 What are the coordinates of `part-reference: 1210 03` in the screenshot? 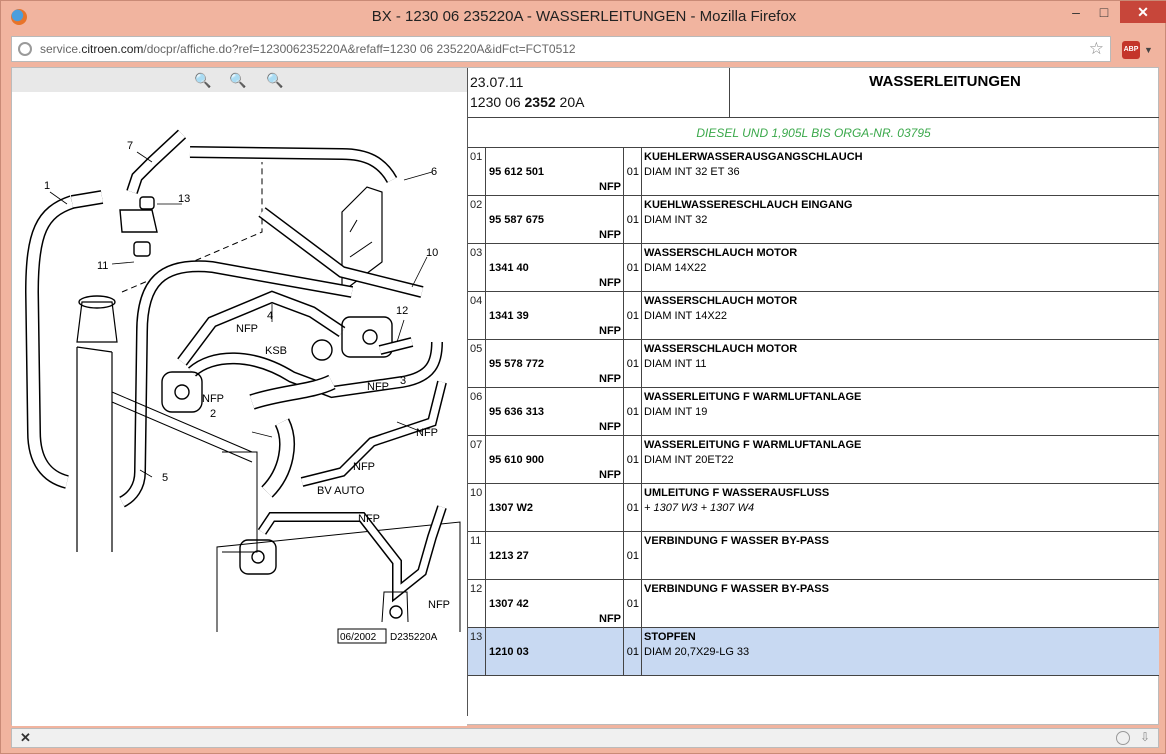 It's located at (509, 652).